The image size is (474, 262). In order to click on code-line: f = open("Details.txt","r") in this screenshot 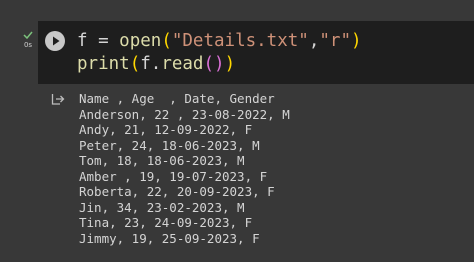, I will do `click(219, 41)`.